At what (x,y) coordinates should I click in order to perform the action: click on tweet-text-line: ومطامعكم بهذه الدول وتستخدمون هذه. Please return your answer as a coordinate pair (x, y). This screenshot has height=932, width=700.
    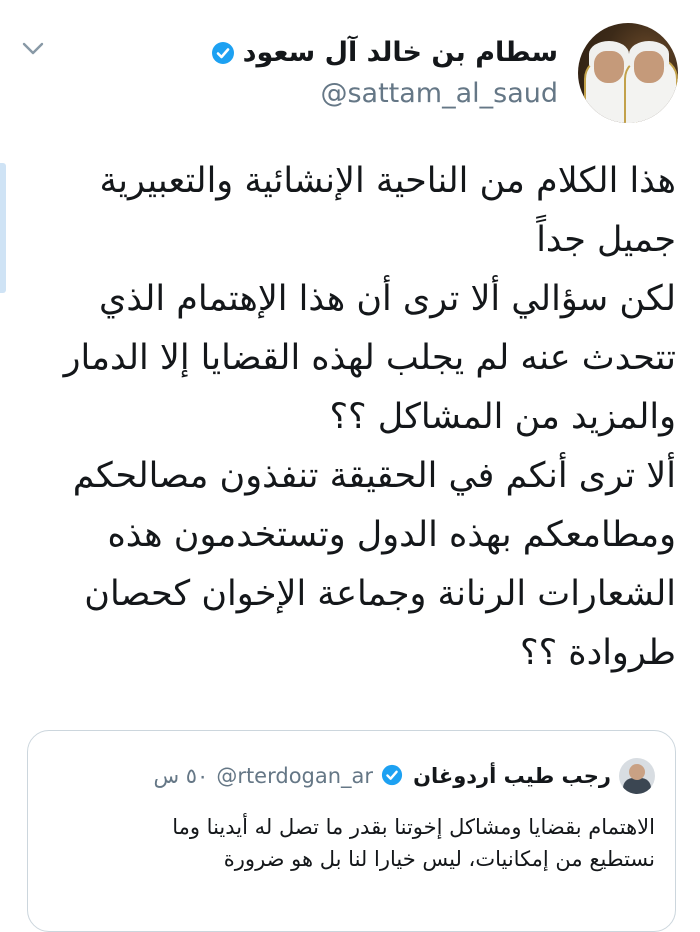
    Looking at the image, I should click on (391, 535).